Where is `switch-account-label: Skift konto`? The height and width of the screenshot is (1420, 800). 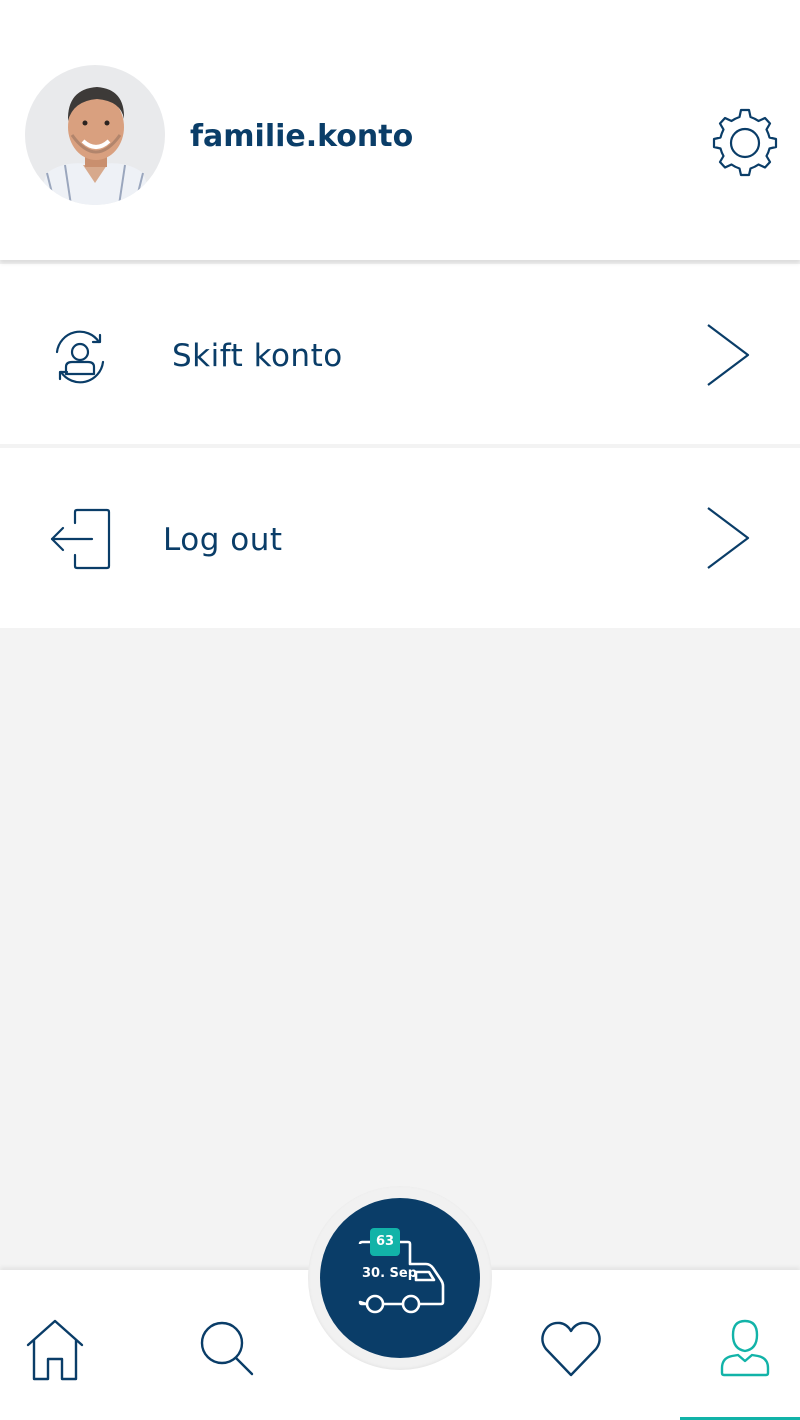
switch-account-label: Skift konto is located at coordinates (257, 356).